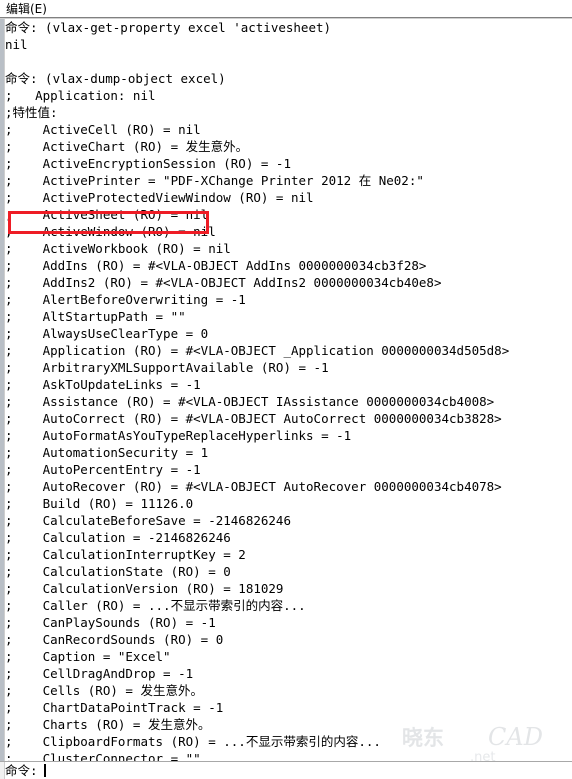 This screenshot has width=572, height=779. I want to click on console-line: ; ActiveCell (RO) = nil, so click(103, 129).